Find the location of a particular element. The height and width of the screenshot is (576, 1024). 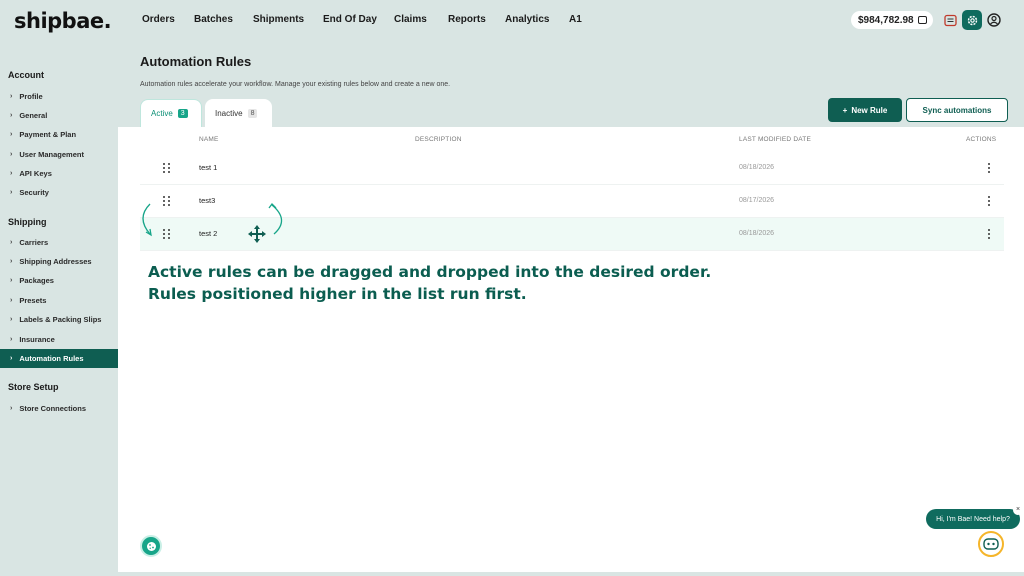

sidebar-item-profile: › Profile is located at coordinates (59, 96).